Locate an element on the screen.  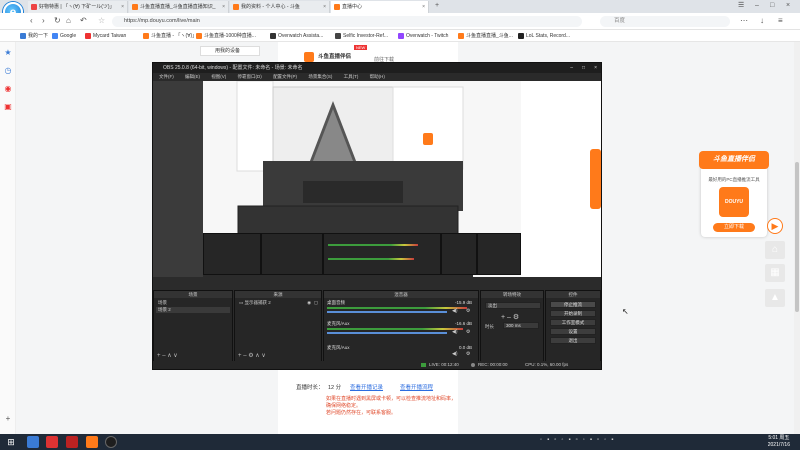
back-icon: ‹ is located at coordinates (31, 21).